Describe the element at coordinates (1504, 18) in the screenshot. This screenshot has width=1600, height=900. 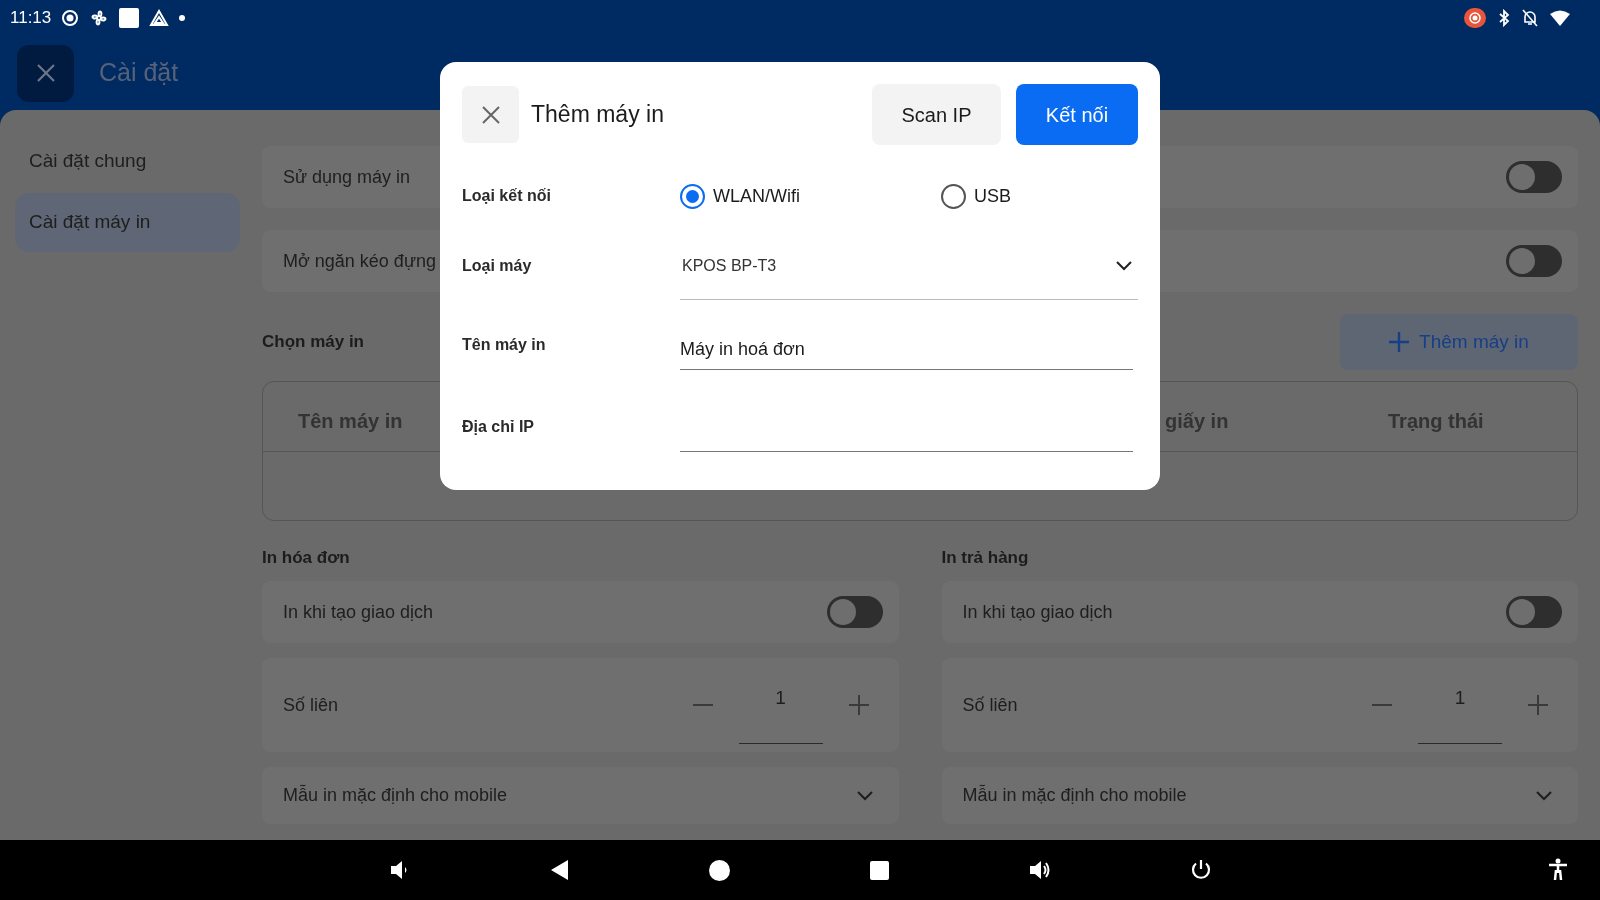
I see `bluetooth-icon` at that location.